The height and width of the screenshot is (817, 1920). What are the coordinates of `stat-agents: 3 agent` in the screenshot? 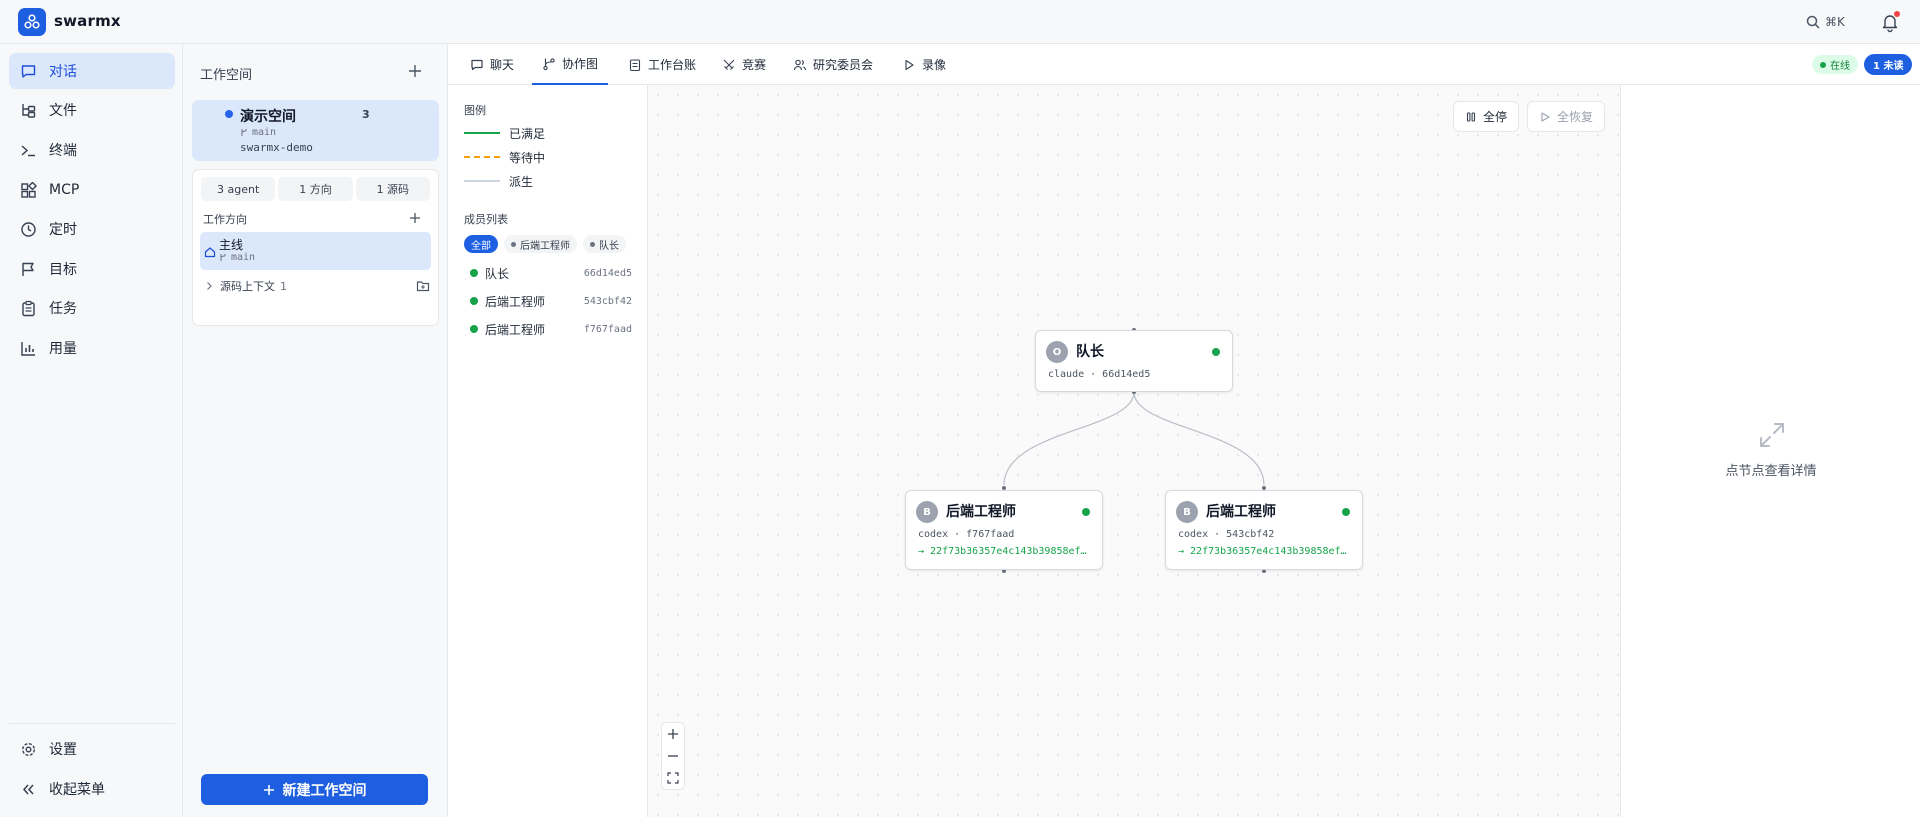 It's located at (238, 189).